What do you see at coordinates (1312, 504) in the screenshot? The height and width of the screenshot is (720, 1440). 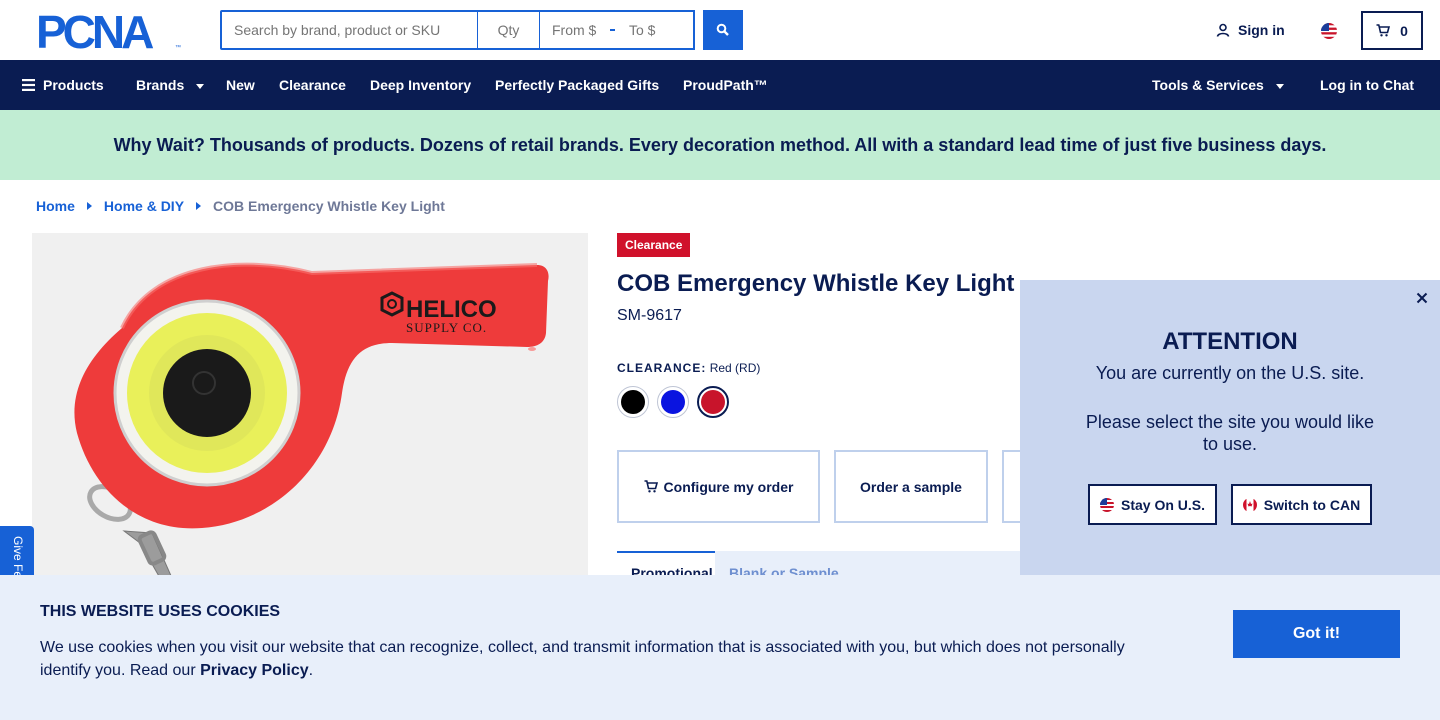 I see `switch-can-label: Switch to CAN` at bounding box center [1312, 504].